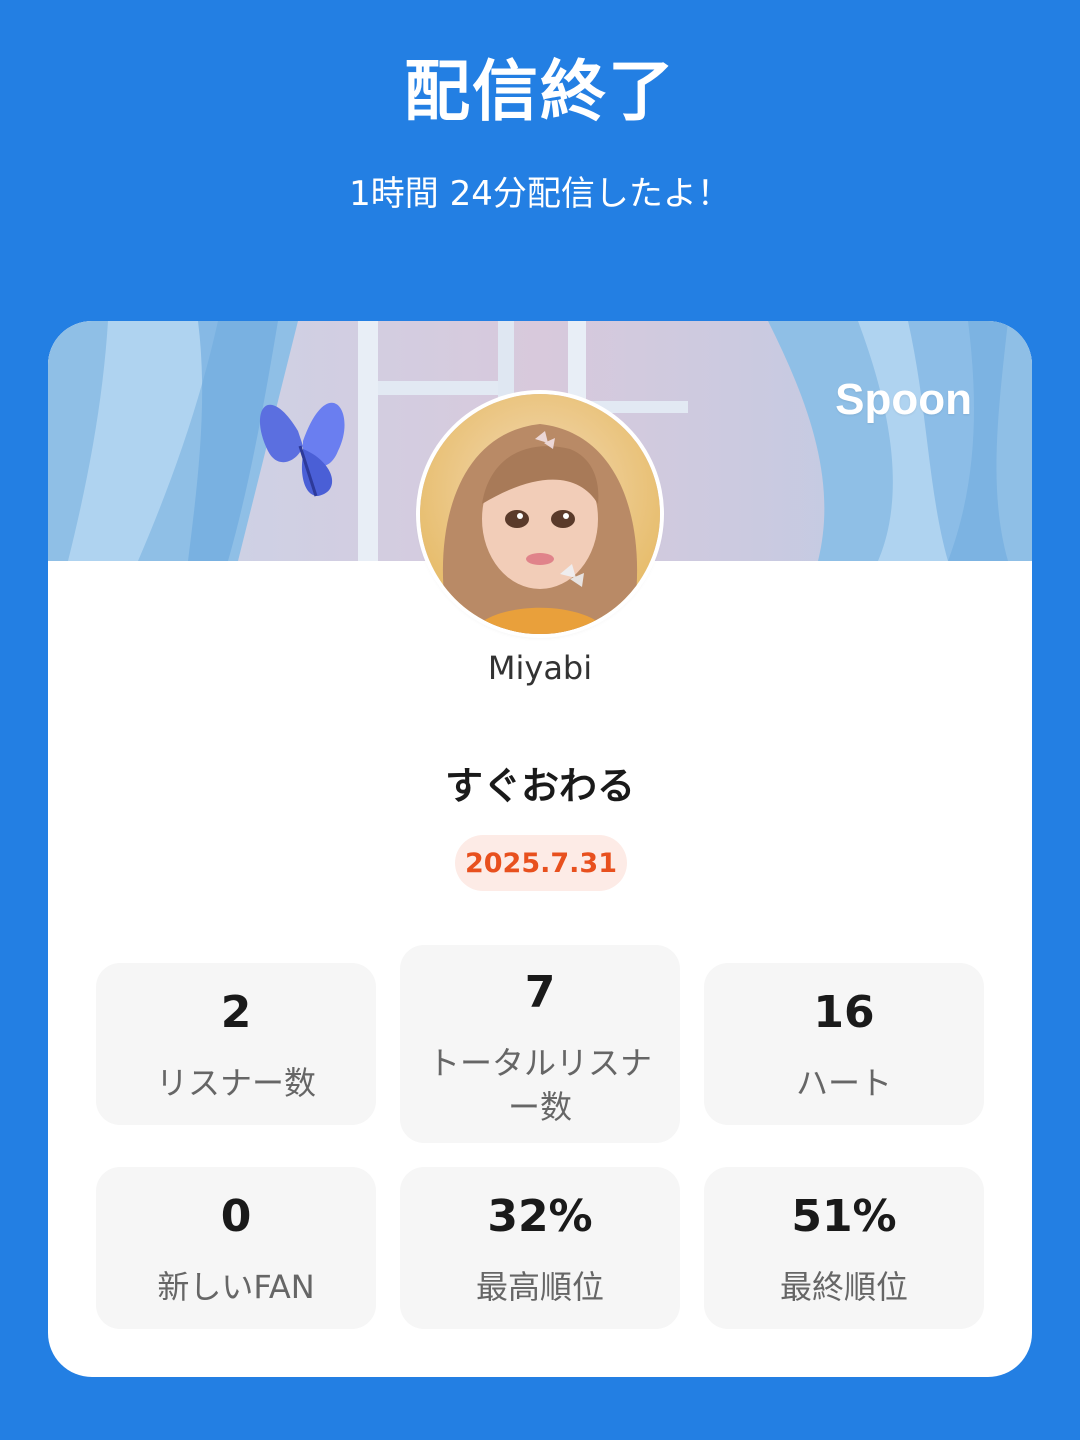  Describe the element at coordinates (540, 1248) in the screenshot. I see `stat-highest-rank: 32% 最高順位` at that location.